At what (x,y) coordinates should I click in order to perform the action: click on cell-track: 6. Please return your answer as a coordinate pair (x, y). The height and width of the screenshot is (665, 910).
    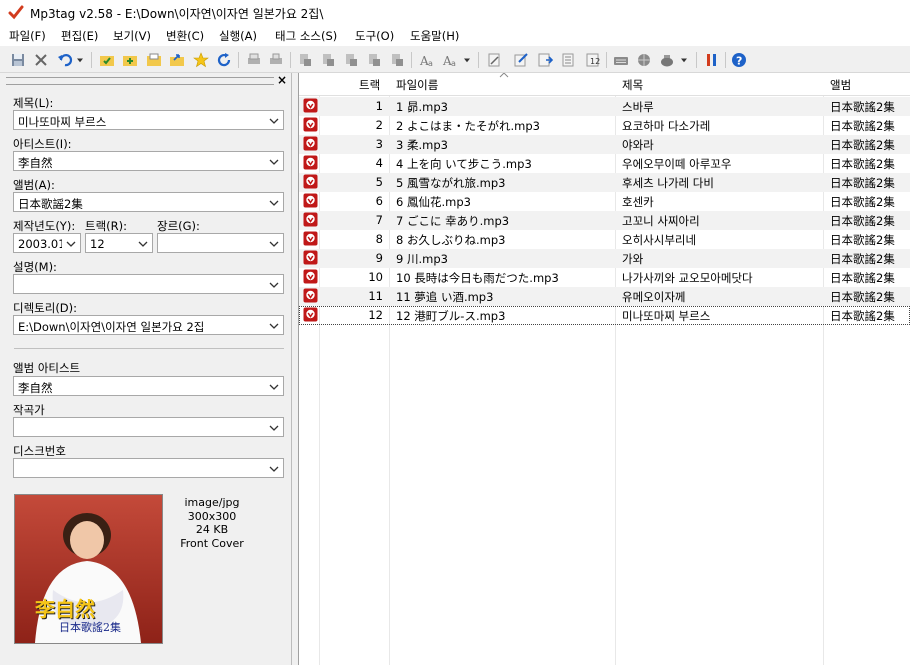
    Looking at the image, I should click on (379, 201).